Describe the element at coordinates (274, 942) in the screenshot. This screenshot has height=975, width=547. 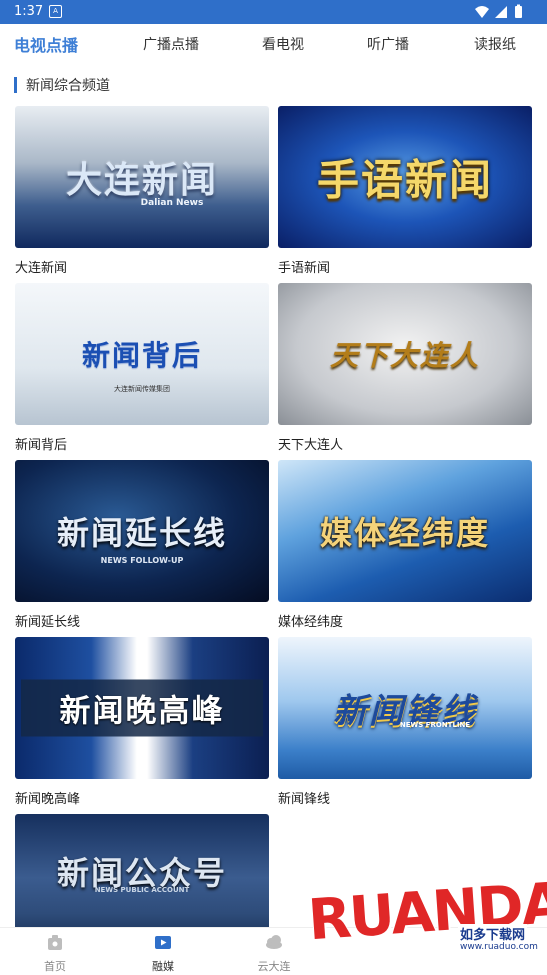
I see `cloud-icon` at that location.